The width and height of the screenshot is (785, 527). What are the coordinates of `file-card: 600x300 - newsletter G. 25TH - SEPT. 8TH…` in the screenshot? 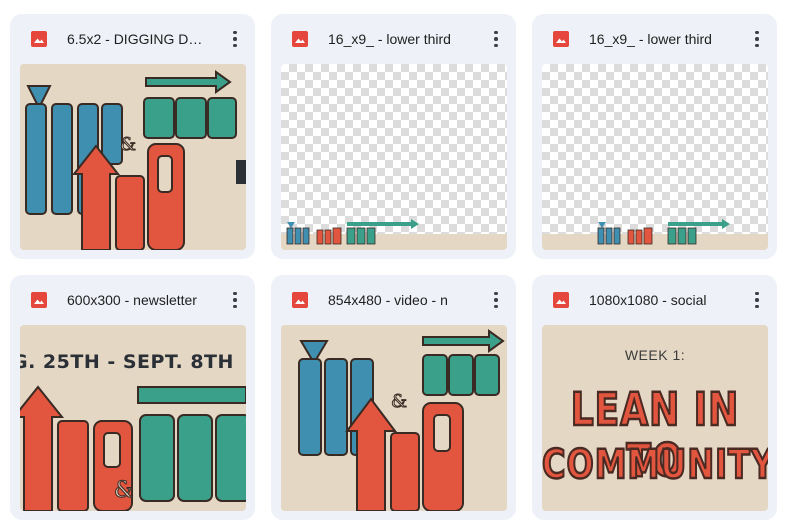 It's located at (132, 397).